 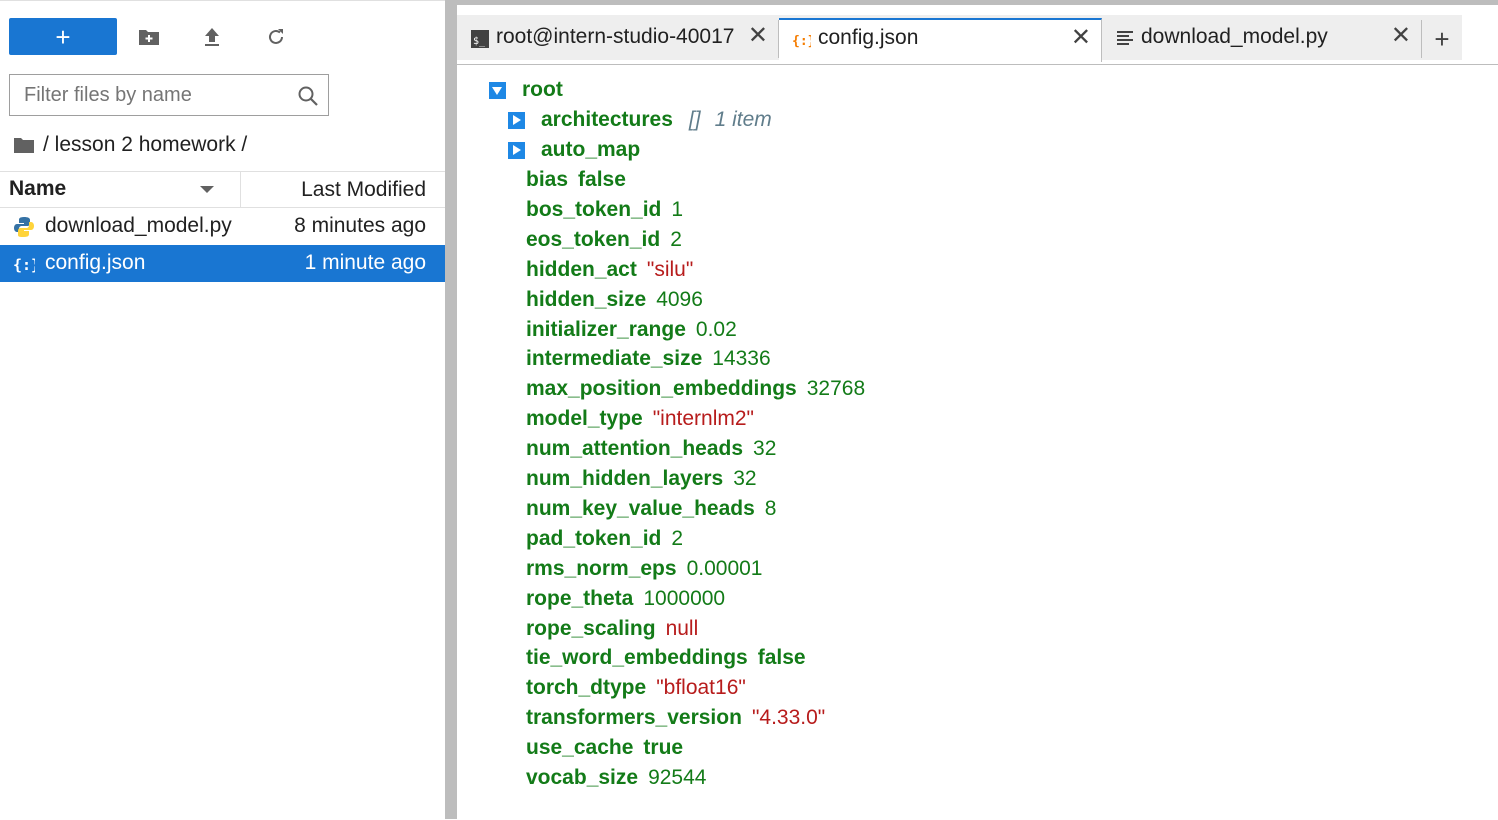 What do you see at coordinates (222, 189) in the screenshot?
I see `file-list-header: Name Last Modified` at bounding box center [222, 189].